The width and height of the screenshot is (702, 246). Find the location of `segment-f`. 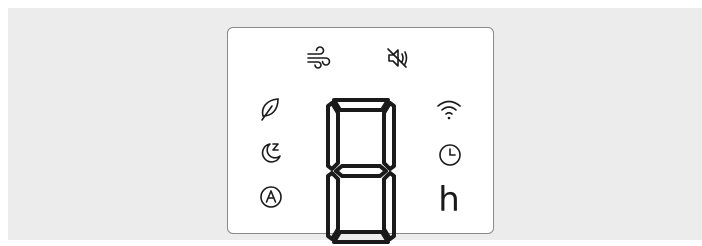

segment-f is located at coordinates (333, 136).